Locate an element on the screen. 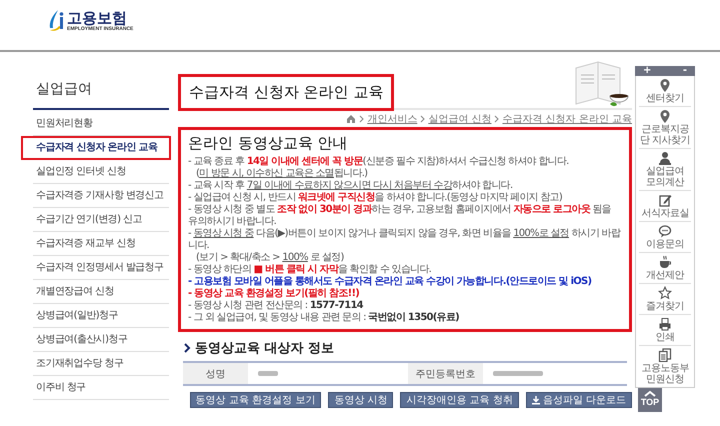  action-button: 시각장애인용 교육 청취 is located at coordinates (459, 400).